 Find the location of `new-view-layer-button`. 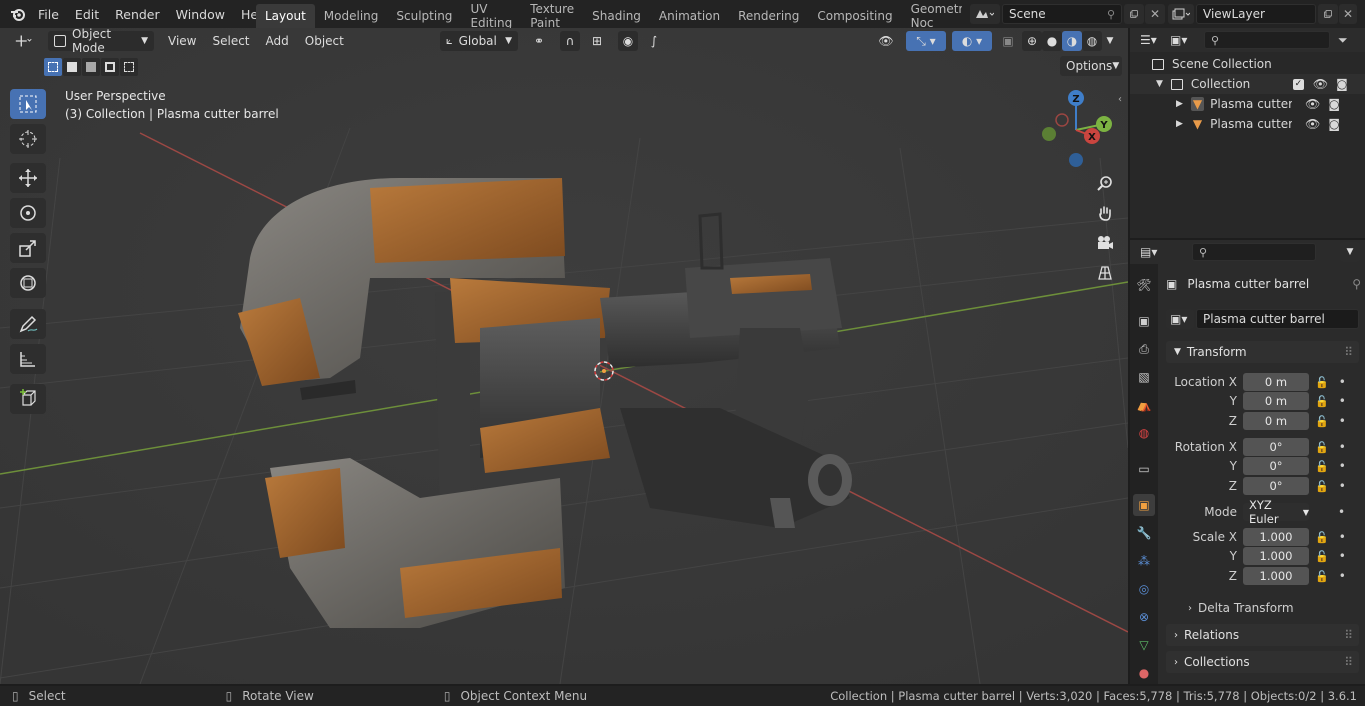

new-view-layer-button is located at coordinates (1328, 14).